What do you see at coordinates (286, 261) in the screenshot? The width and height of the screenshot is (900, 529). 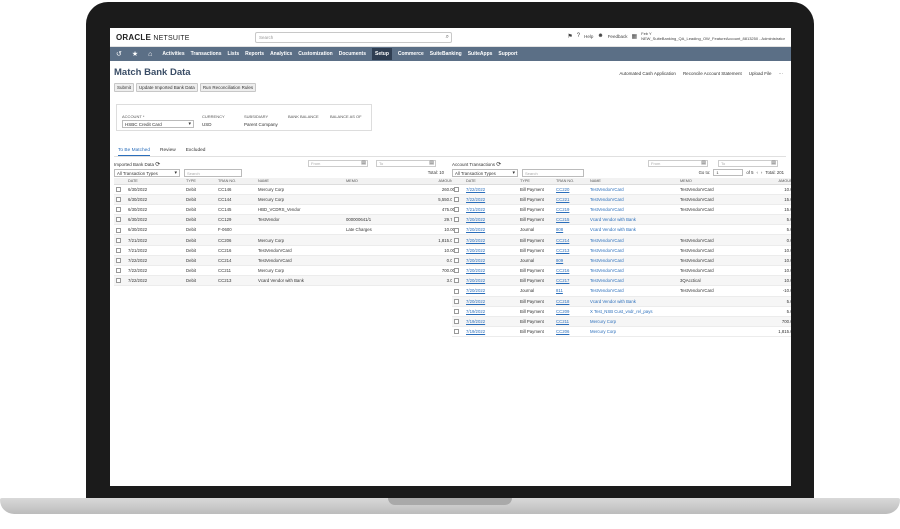 I see `table-row: 7/22/2022 Debit CC214 TestVendorVCard 0.00` at bounding box center [286, 261].